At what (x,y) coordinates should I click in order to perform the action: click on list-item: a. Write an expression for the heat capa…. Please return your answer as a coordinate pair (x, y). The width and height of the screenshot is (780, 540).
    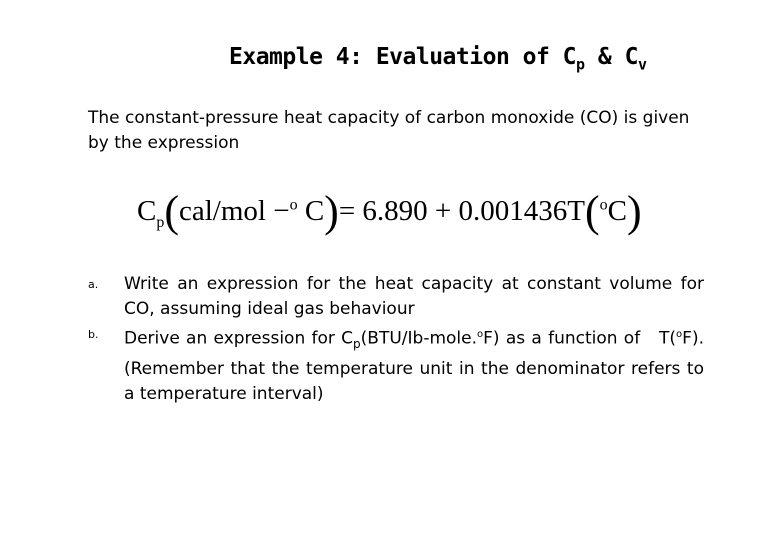
    Looking at the image, I should click on (396, 297).